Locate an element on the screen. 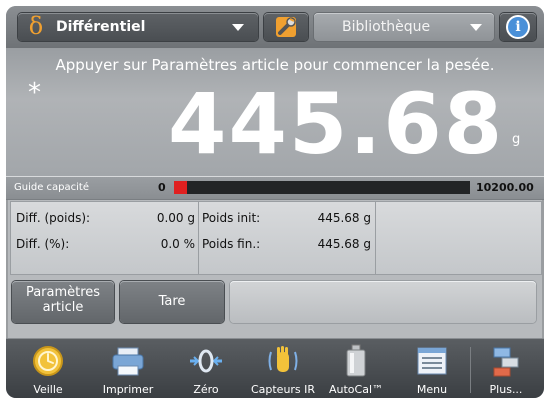 The height and width of the screenshot is (403, 552). library-label: Bibliothèque is located at coordinates (386, 27).